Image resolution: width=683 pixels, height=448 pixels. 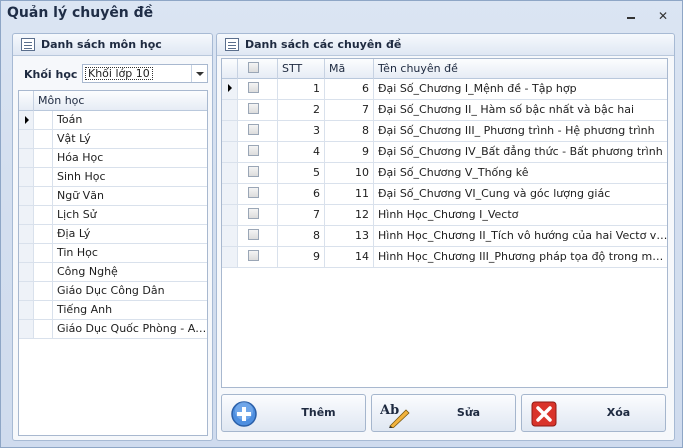 I want to click on edit-button: Ab Sửa, so click(x=443, y=413).